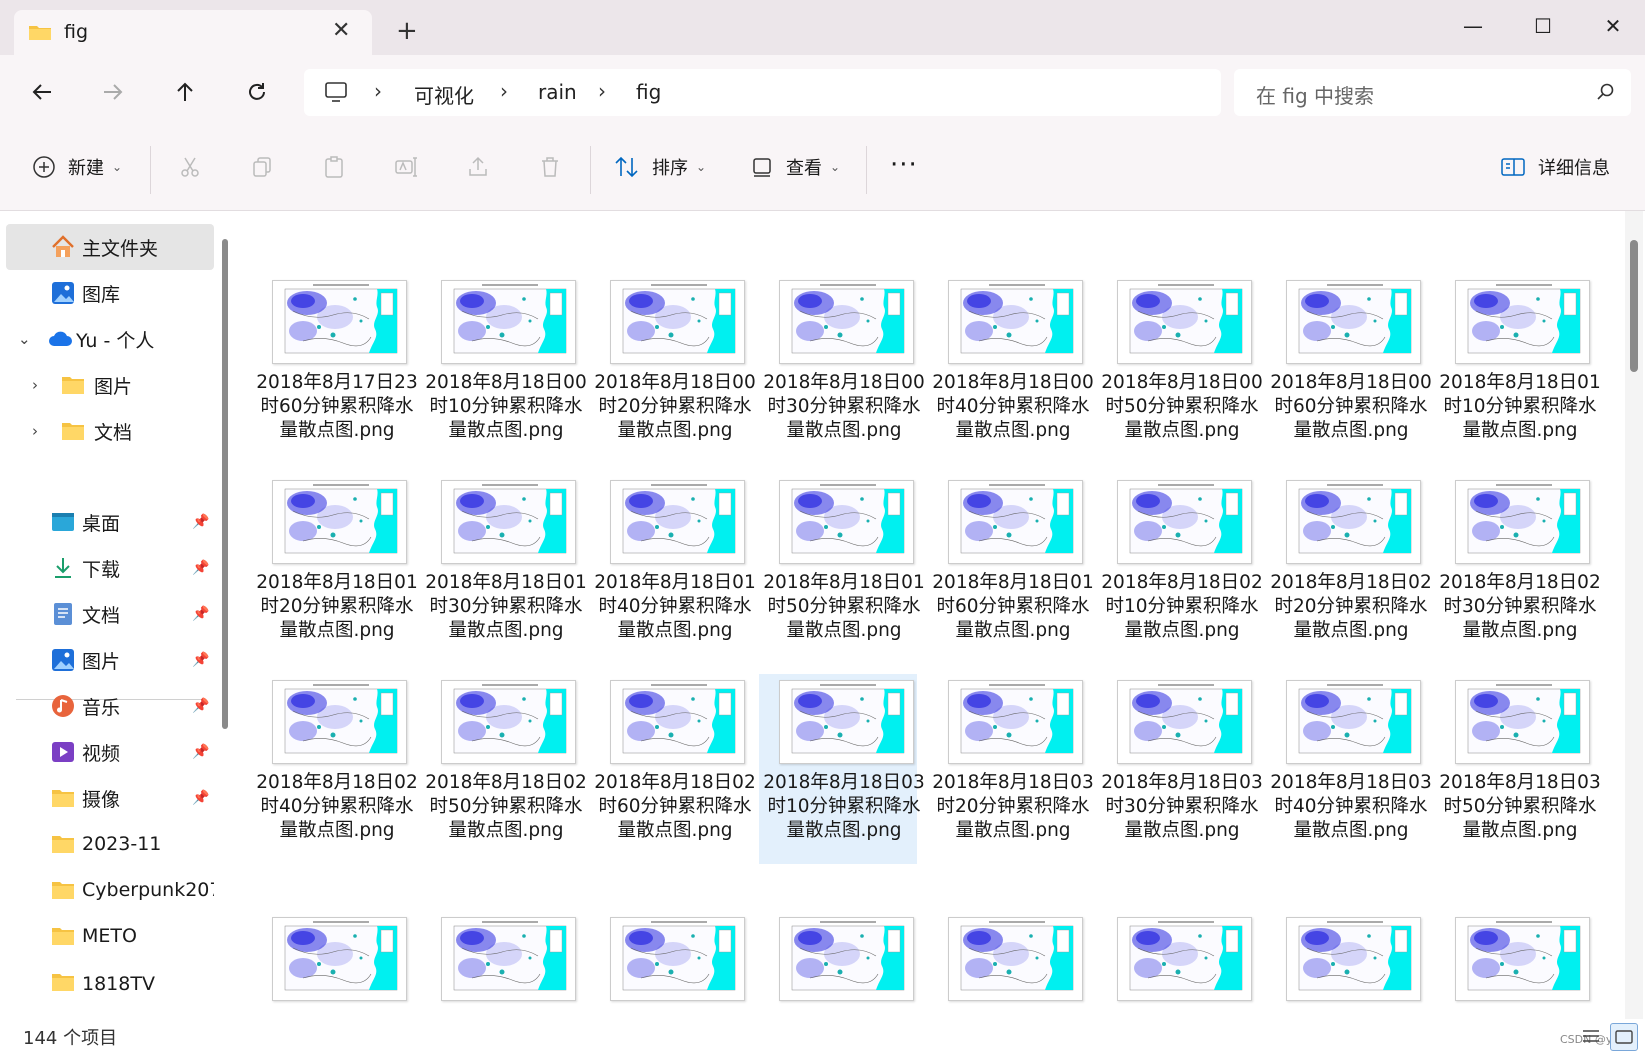 The width and height of the screenshot is (1645, 1053). I want to click on search-icon, so click(1606, 92).